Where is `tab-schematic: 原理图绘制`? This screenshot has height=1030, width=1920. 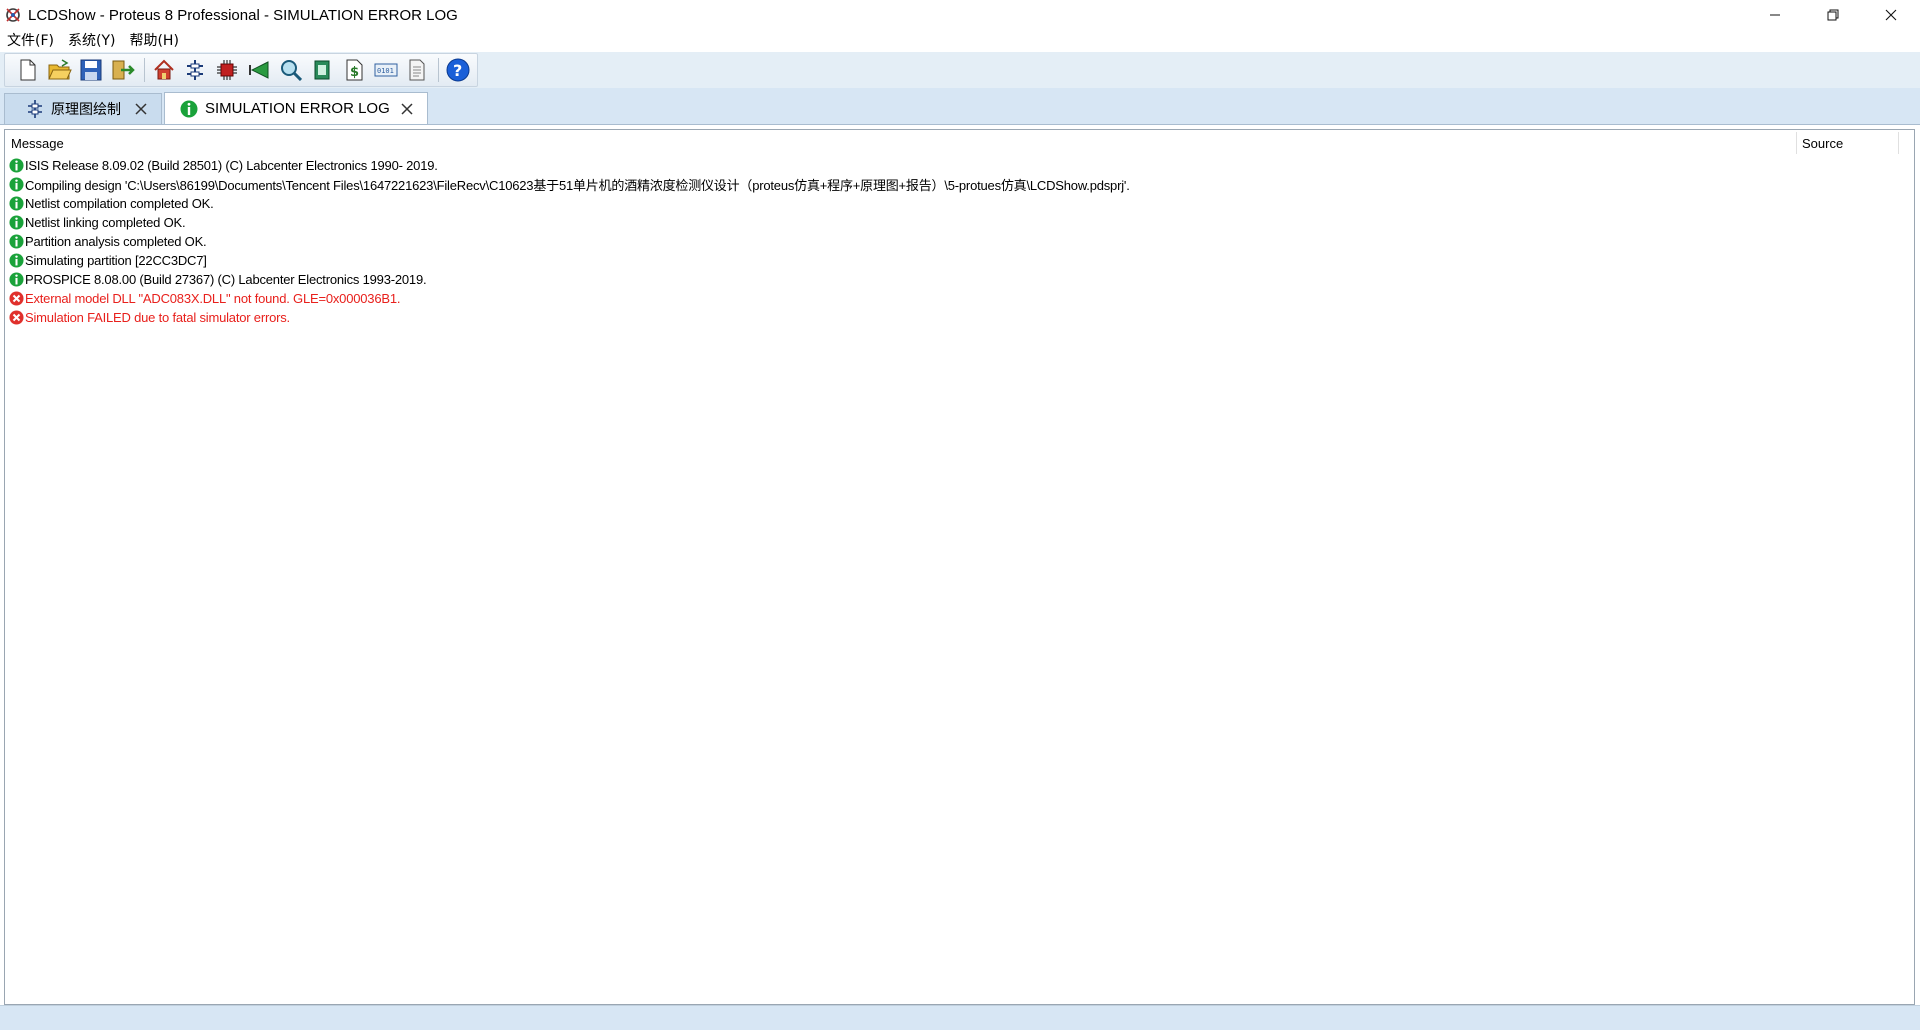
tab-schematic: 原理图绘制 is located at coordinates (83, 108).